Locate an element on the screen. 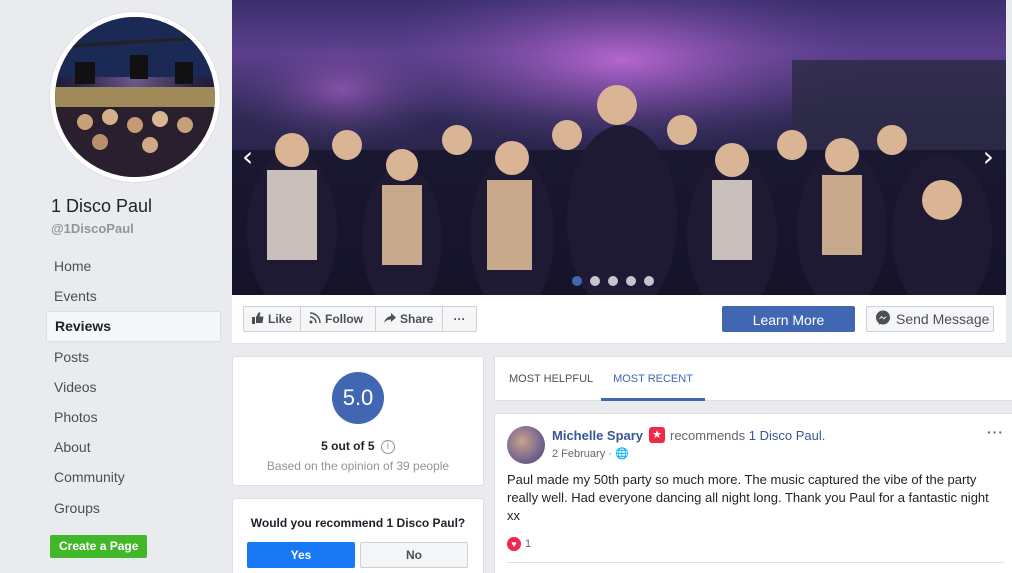 The height and width of the screenshot is (573, 1012). nav-item-reviews: Reviews is located at coordinates (133, 326).